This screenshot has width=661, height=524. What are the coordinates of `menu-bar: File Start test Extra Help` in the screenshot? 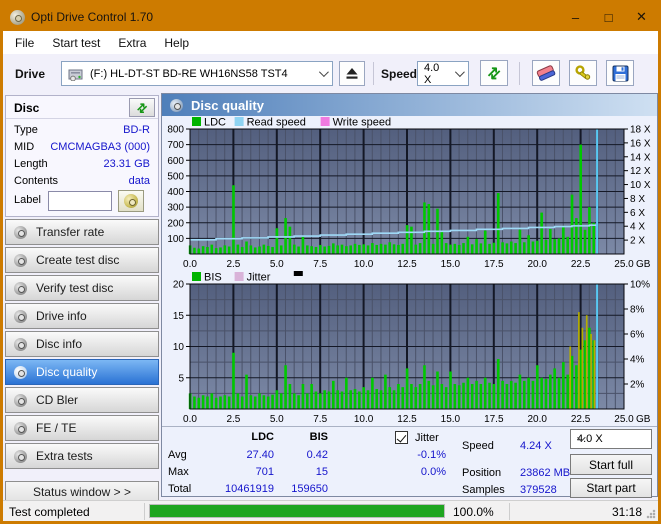 It's located at (330, 42).